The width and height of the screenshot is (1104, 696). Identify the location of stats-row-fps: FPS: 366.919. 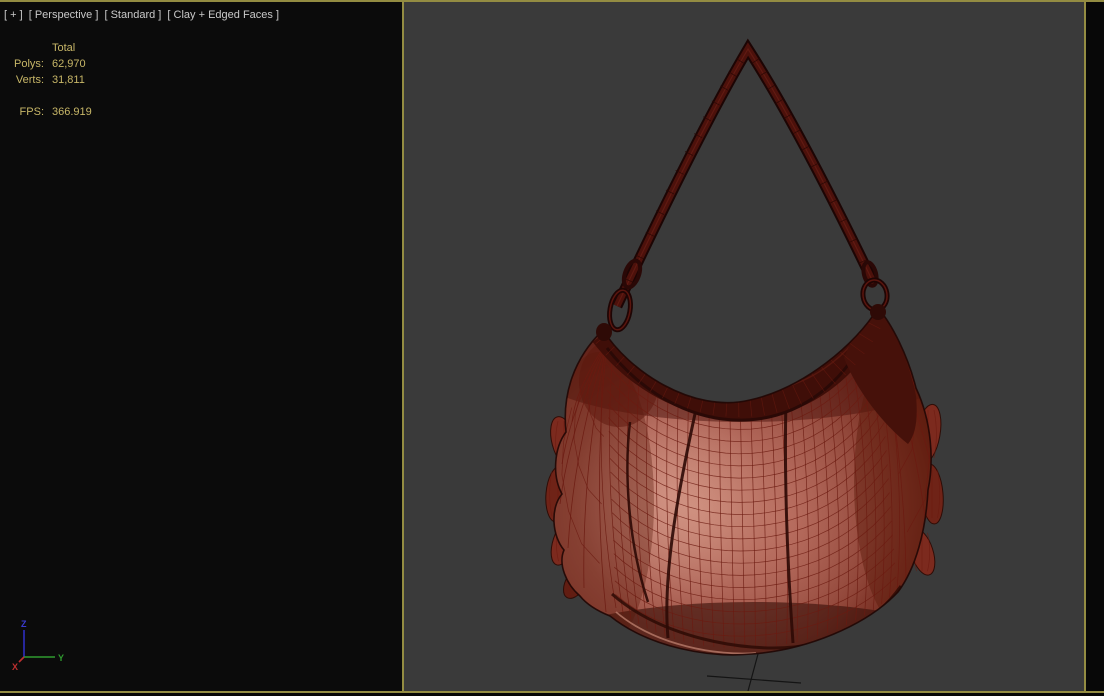
(46, 112).